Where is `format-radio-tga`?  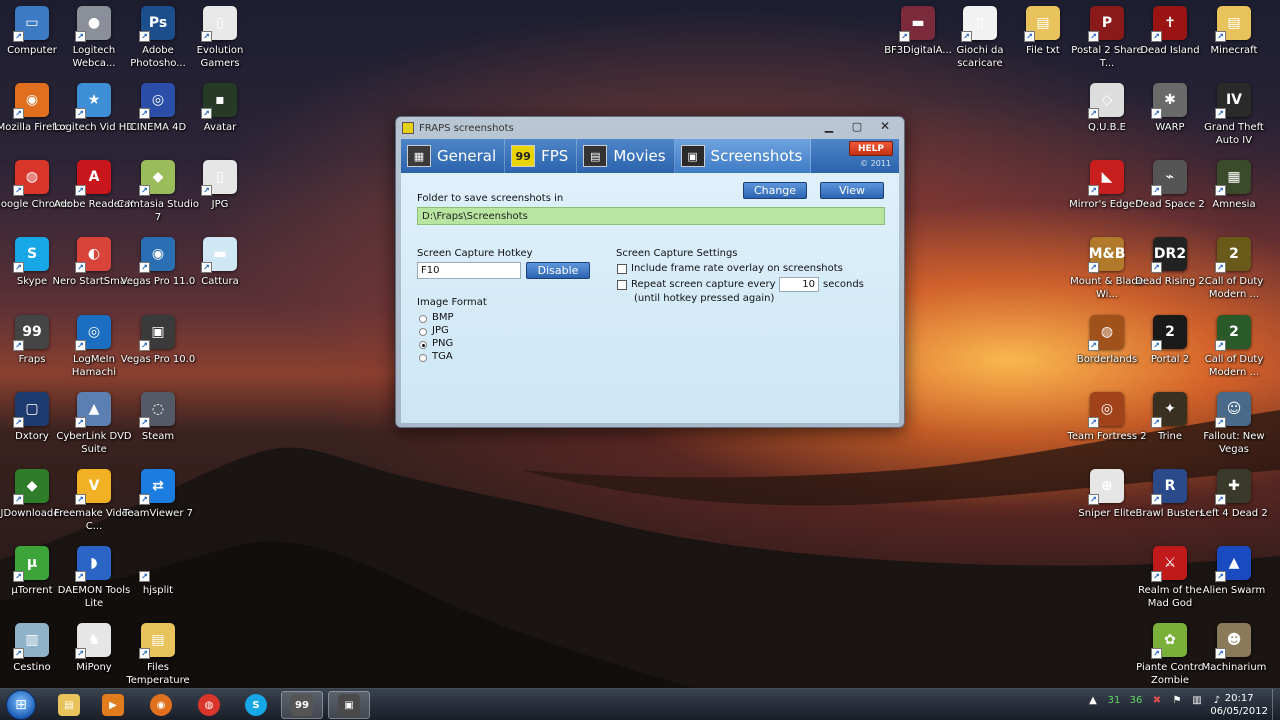 format-radio-tga is located at coordinates (423, 358).